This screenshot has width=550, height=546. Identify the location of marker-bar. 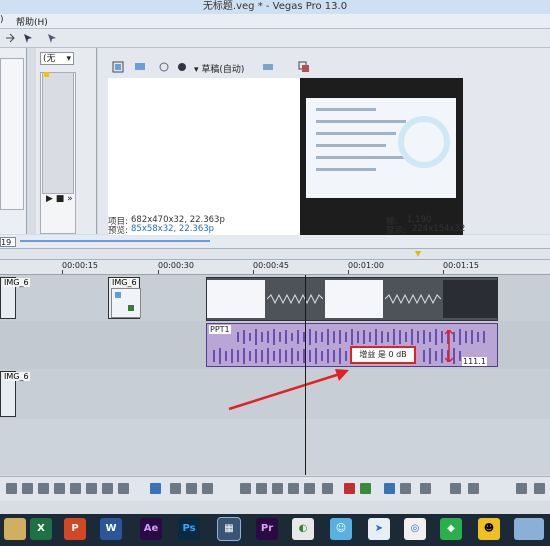
(275, 254).